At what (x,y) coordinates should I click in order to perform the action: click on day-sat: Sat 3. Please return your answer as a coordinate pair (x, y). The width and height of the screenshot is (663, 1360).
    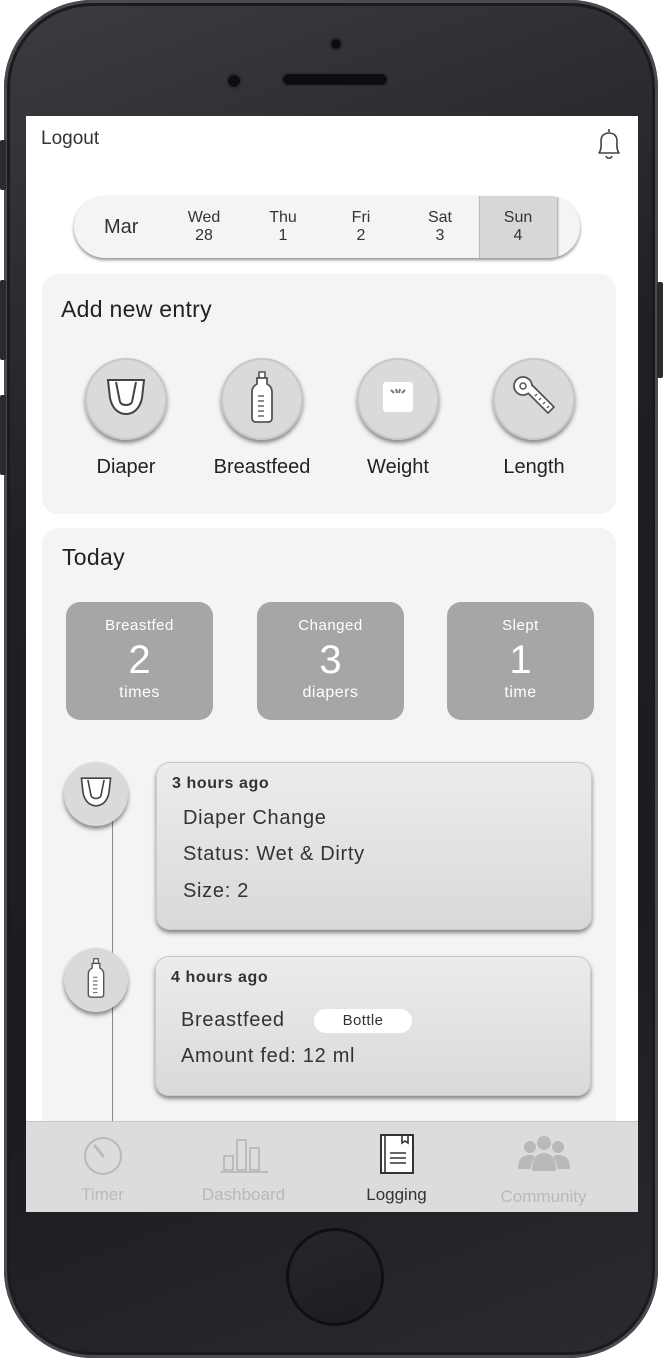
    Looking at the image, I should click on (440, 227).